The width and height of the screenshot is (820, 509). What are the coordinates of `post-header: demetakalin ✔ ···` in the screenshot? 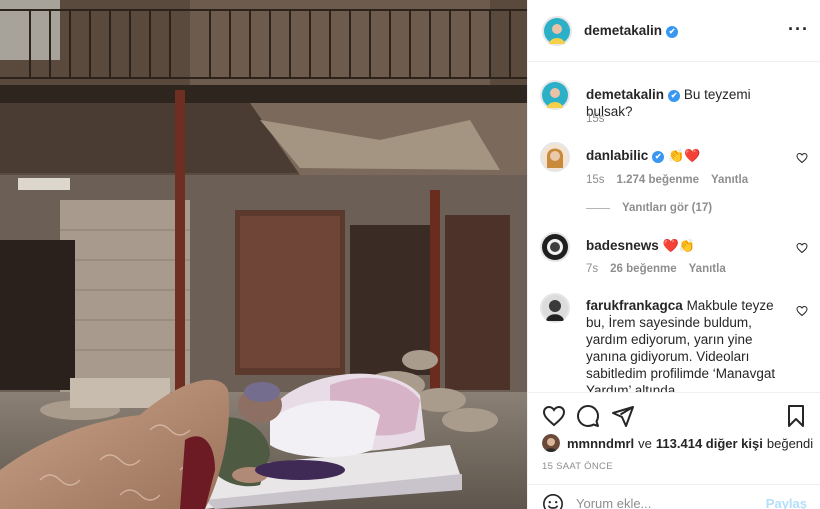 It's located at (674, 31).